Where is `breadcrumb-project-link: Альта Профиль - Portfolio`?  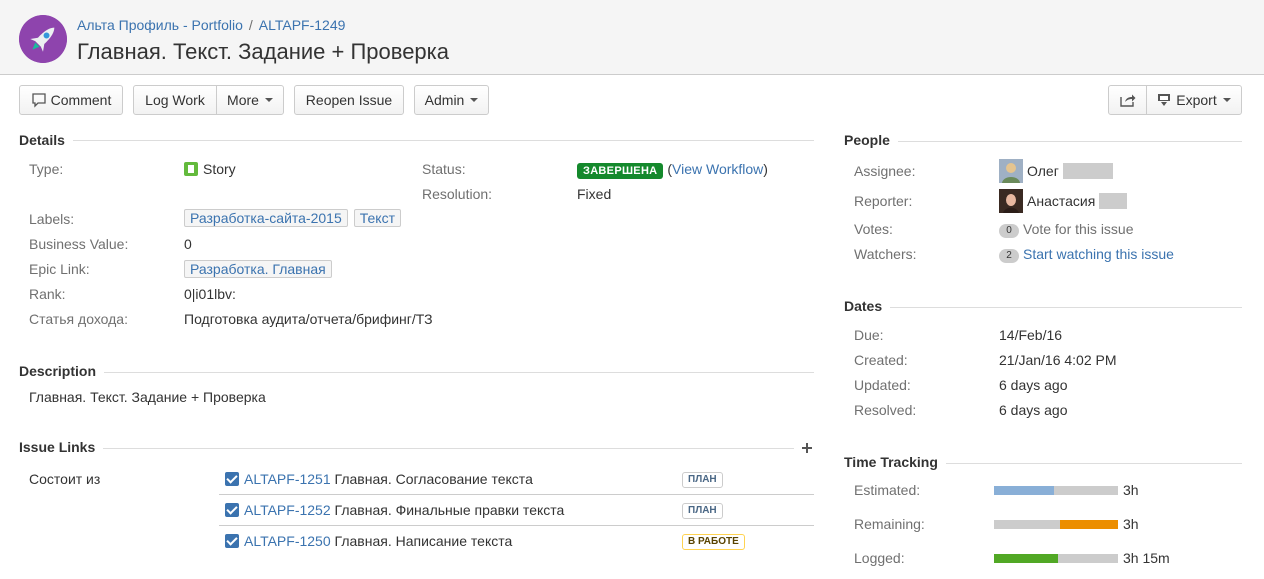 breadcrumb-project-link: Альта Профиль - Portfolio is located at coordinates (160, 25).